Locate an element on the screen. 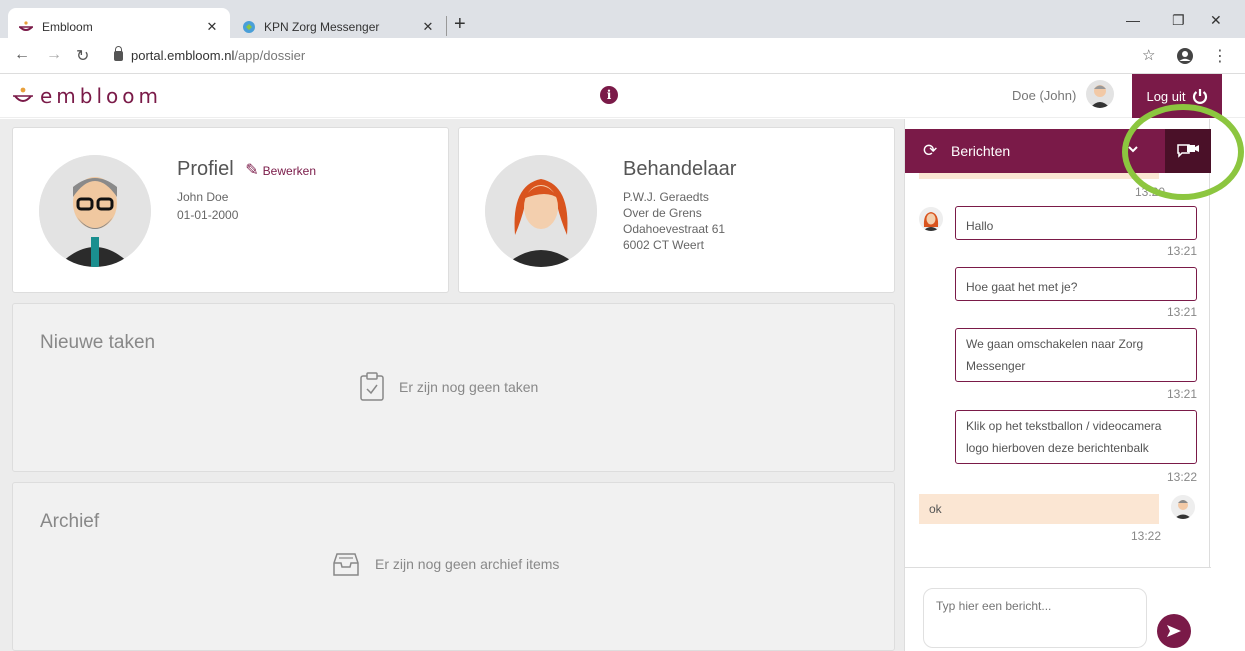 The image size is (1245, 651). star-icon: ☆ is located at coordinates (1148, 55).